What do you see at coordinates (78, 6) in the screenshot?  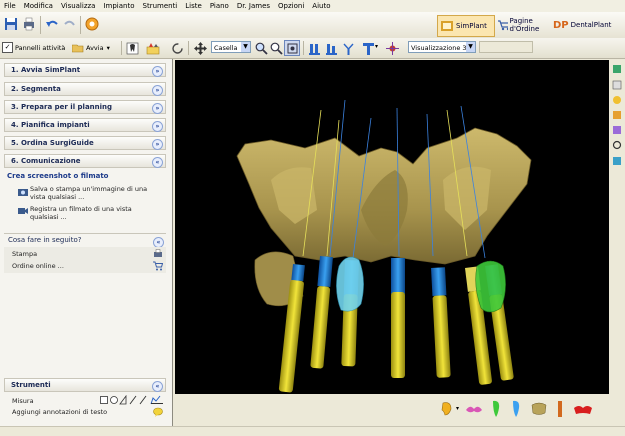 I see `menu-visualizza: Visualizza` at bounding box center [78, 6].